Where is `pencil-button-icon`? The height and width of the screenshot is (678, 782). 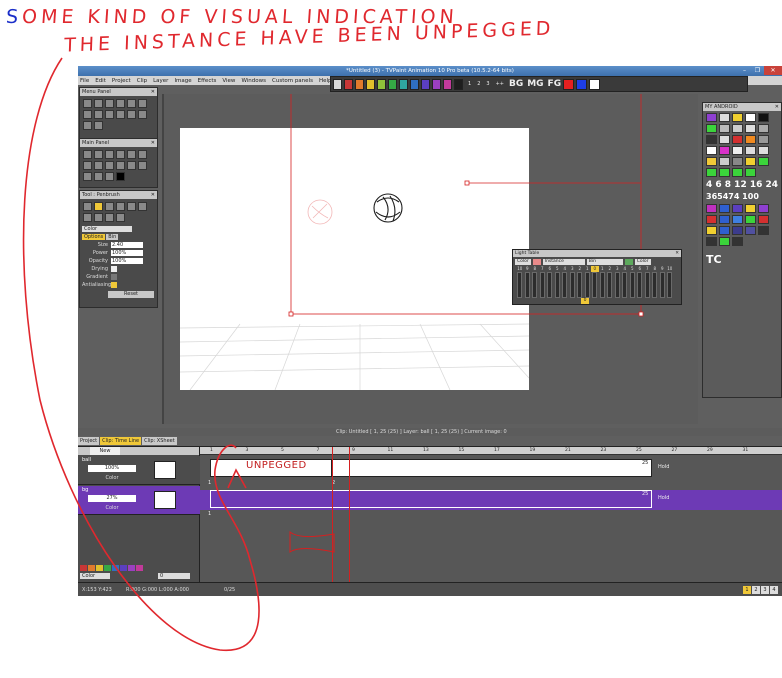
pencil-button-icon is located at coordinates (724, 117).